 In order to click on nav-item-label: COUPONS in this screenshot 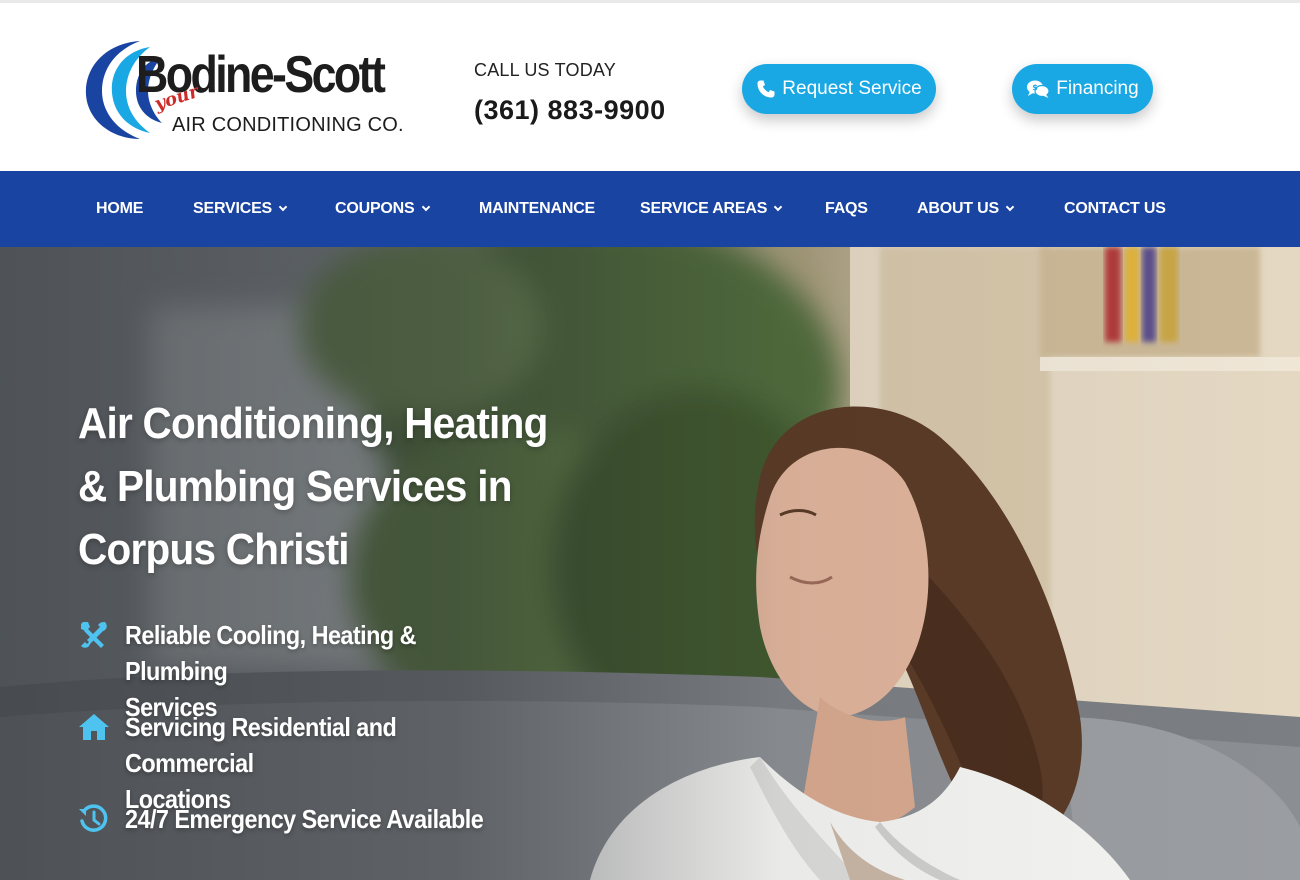, I will do `click(375, 208)`.